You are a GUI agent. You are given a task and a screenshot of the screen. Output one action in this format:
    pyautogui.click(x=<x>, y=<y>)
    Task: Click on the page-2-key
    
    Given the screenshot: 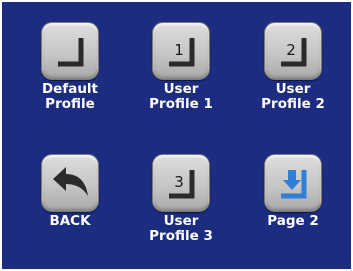 What is the action you would take?
    pyautogui.click(x=293, y=183)
    